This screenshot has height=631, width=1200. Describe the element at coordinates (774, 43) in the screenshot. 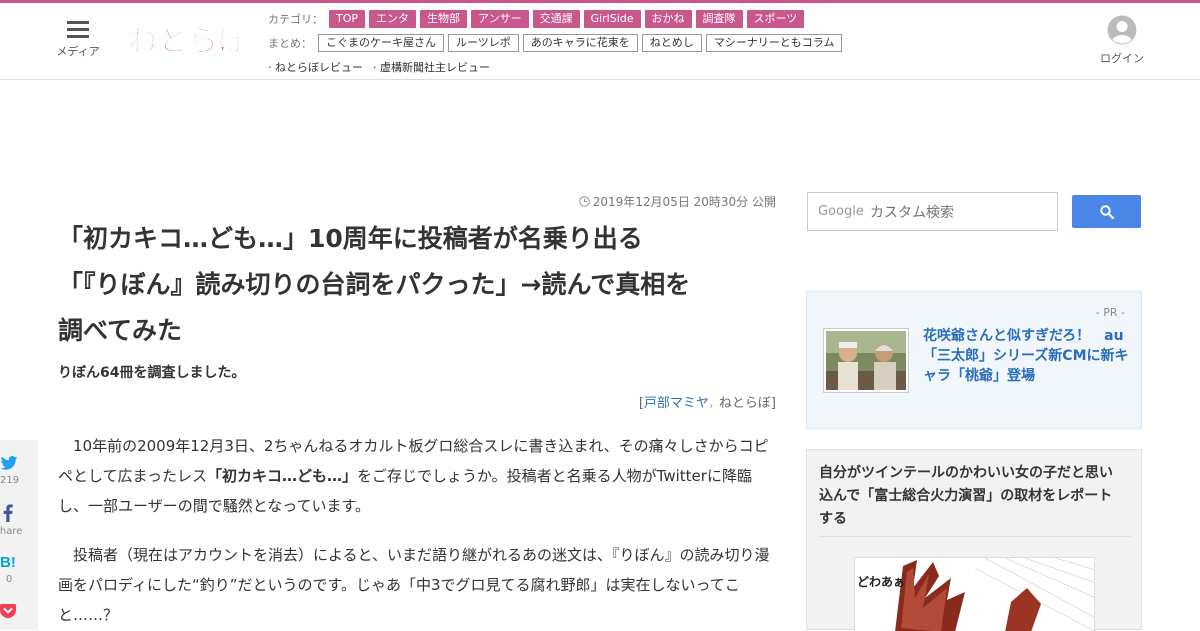

I see `summary-machinary: マシーナリーともコラム` at that location.